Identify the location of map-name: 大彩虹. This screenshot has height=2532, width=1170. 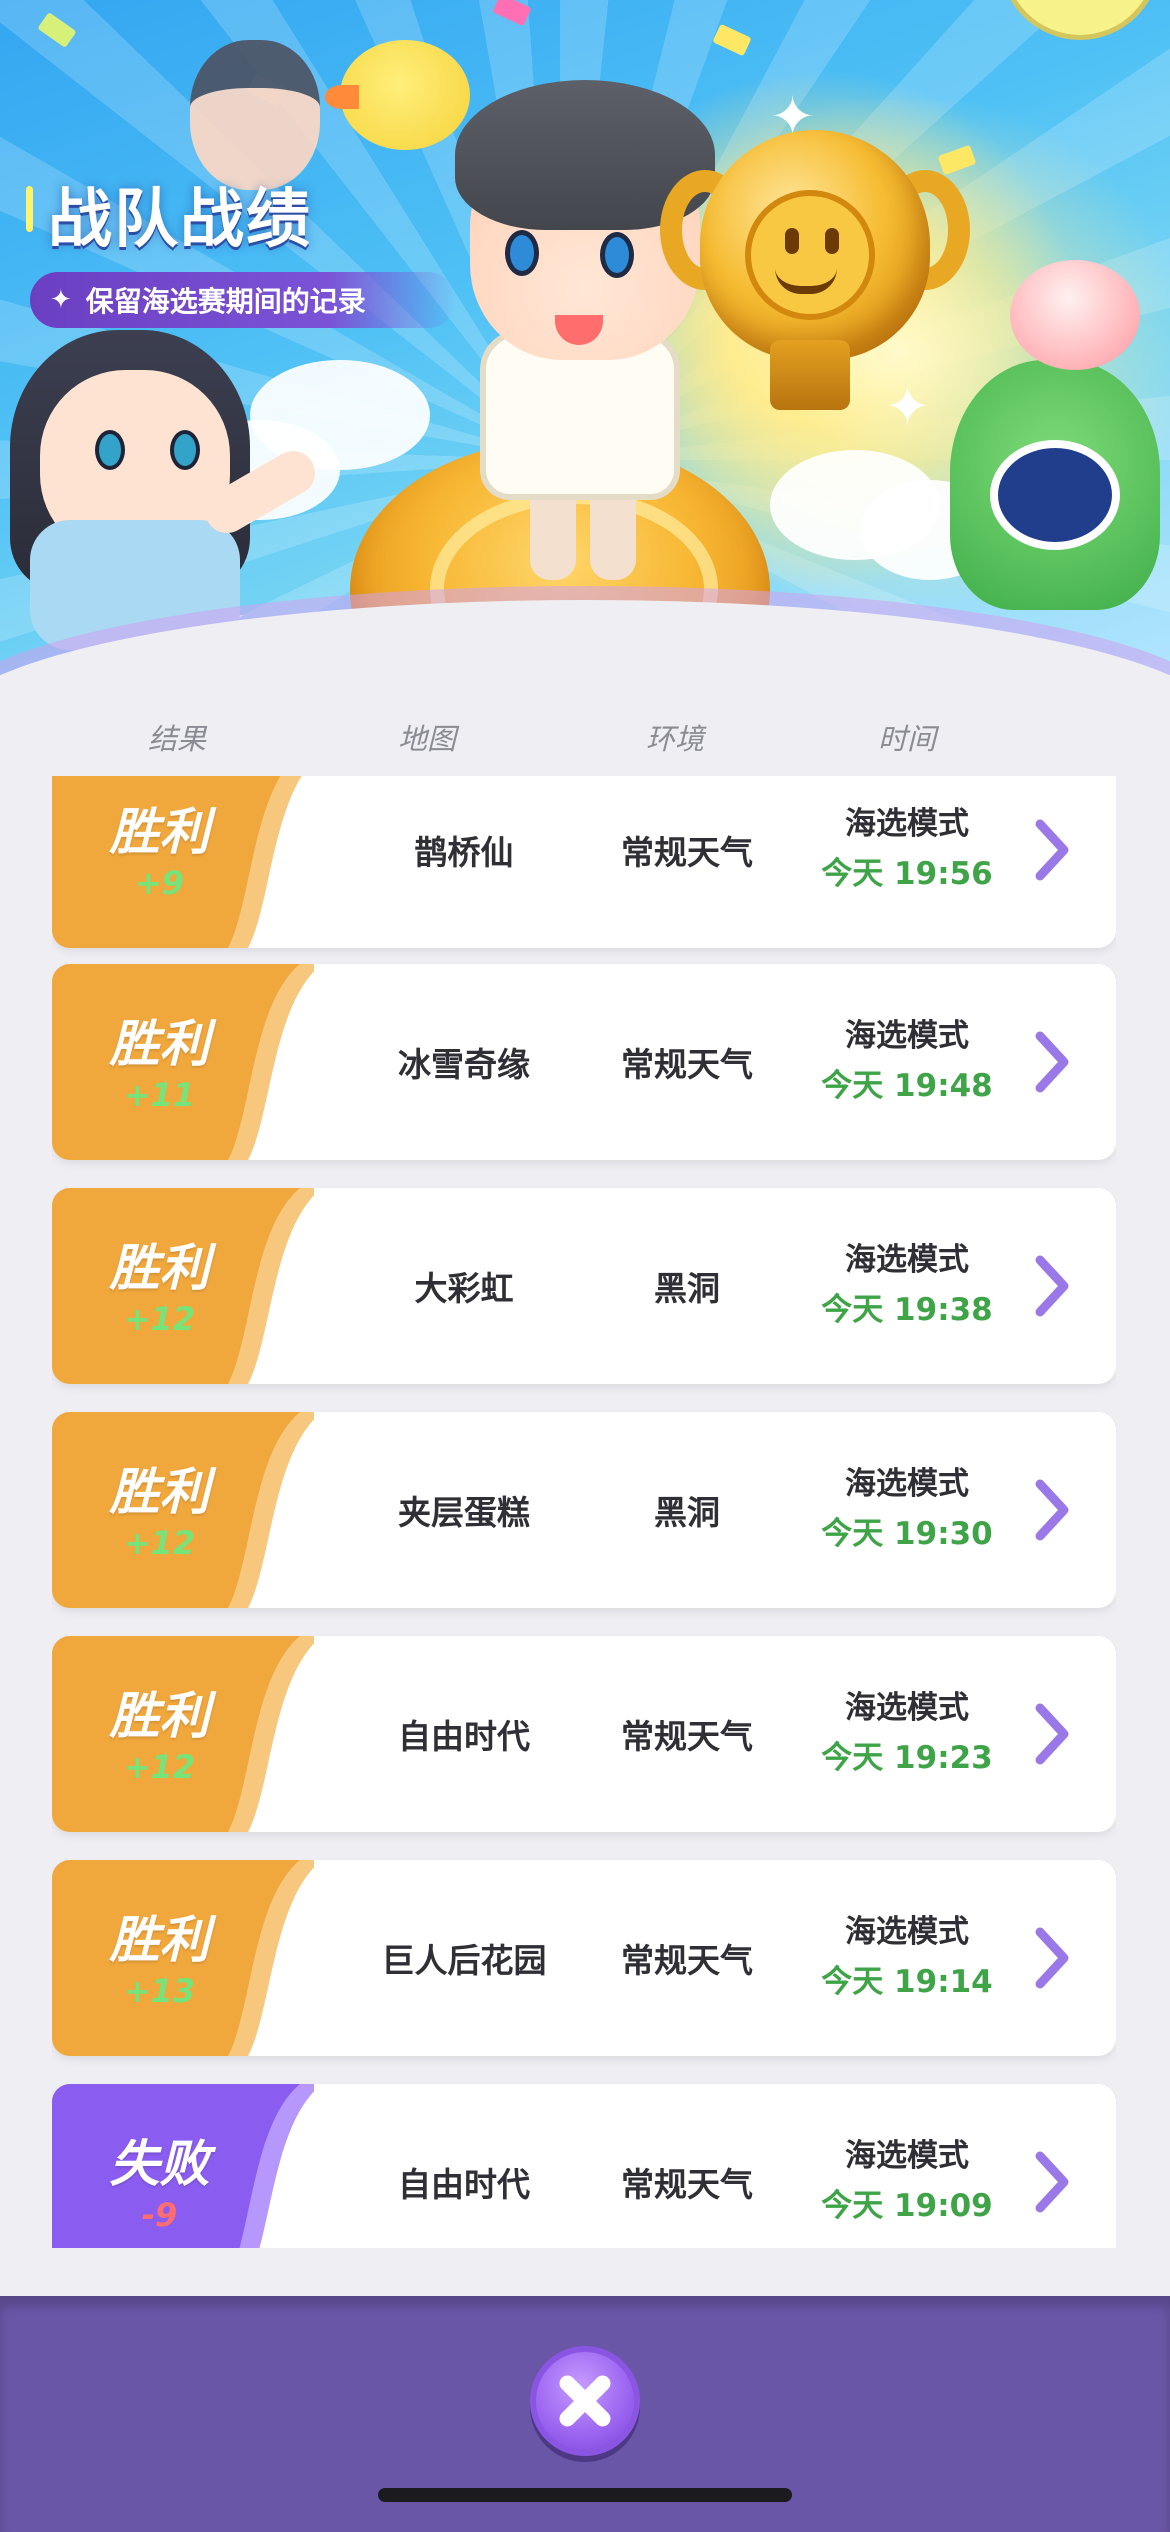
(464, 1288).